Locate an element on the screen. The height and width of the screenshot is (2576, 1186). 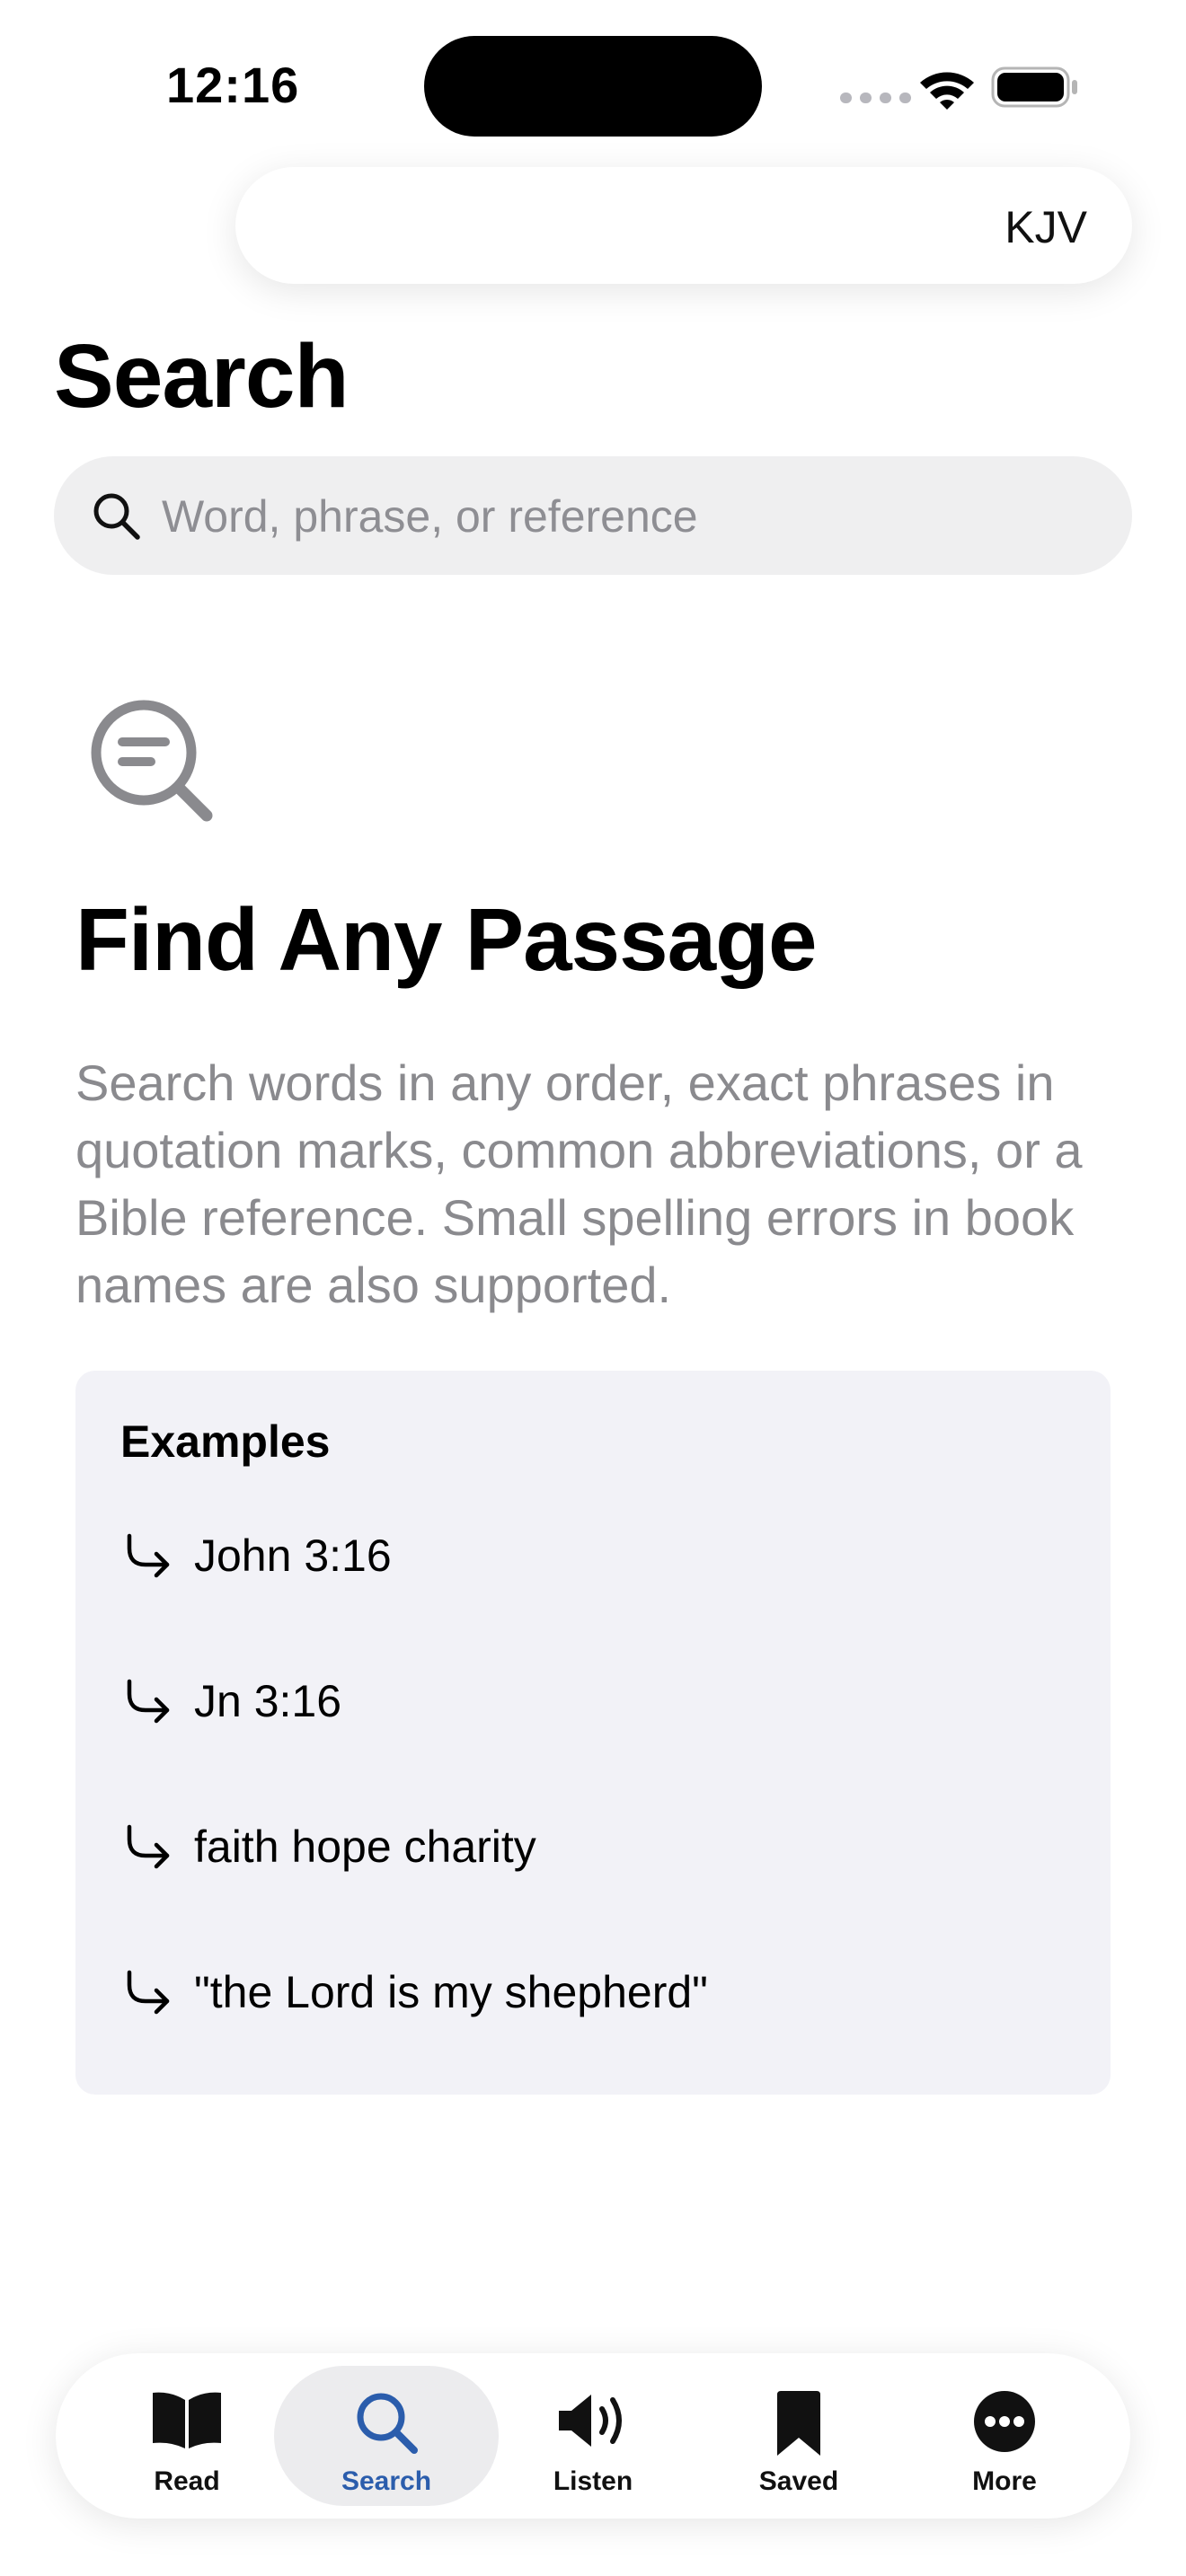
tab-read: Read is located at coordinates (187, 2436).